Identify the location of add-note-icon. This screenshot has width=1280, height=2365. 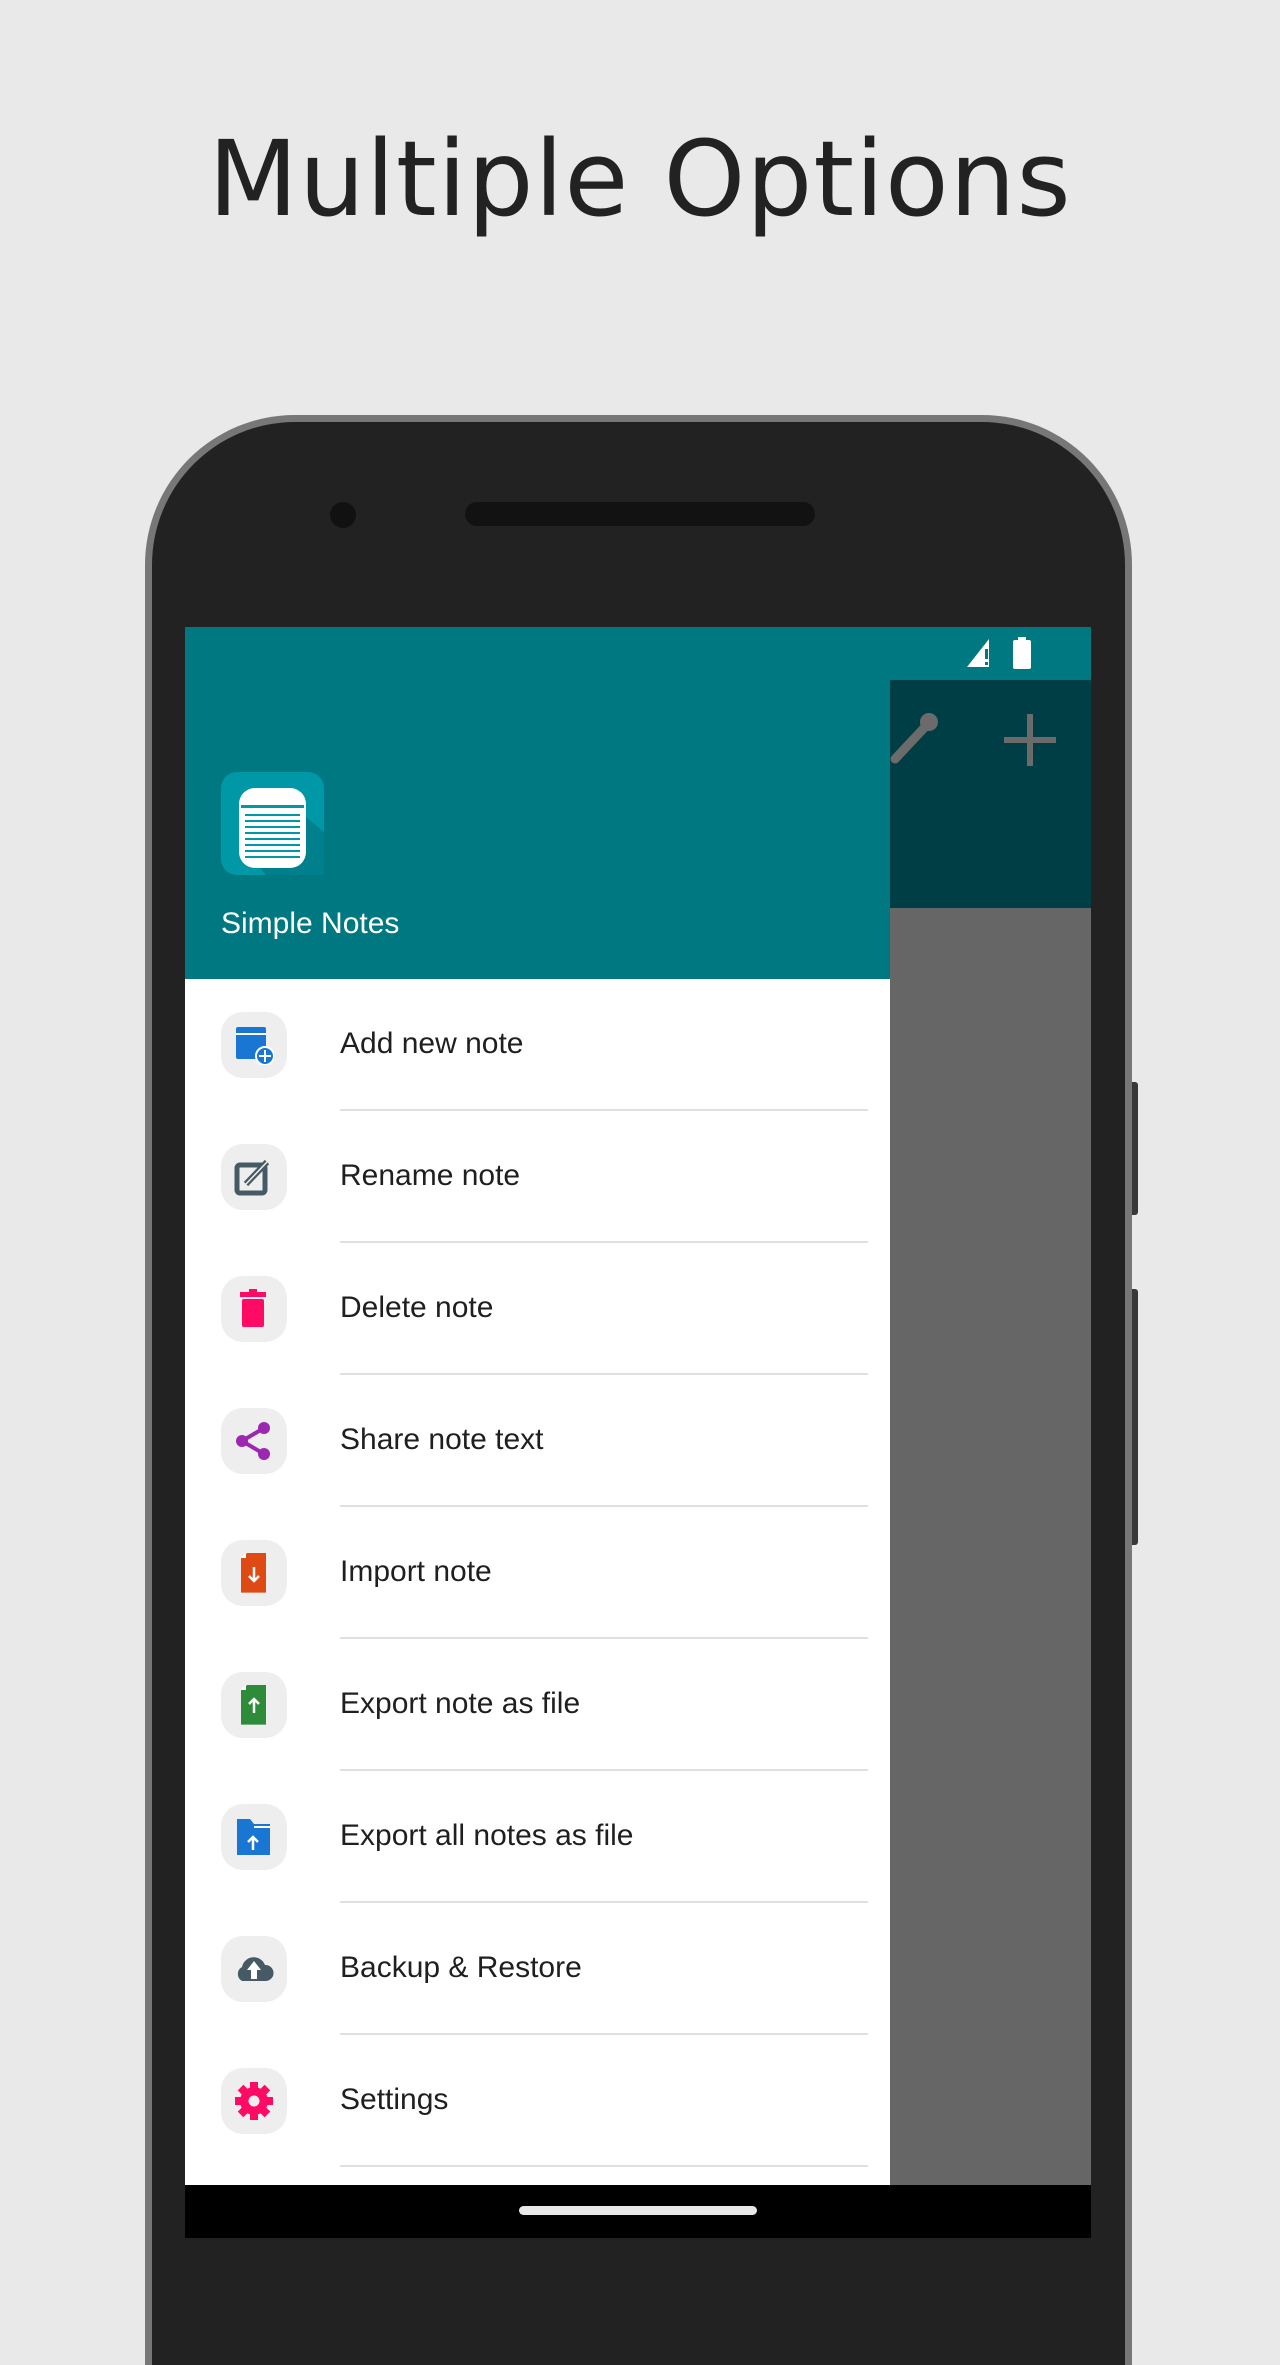
(255, 1046).